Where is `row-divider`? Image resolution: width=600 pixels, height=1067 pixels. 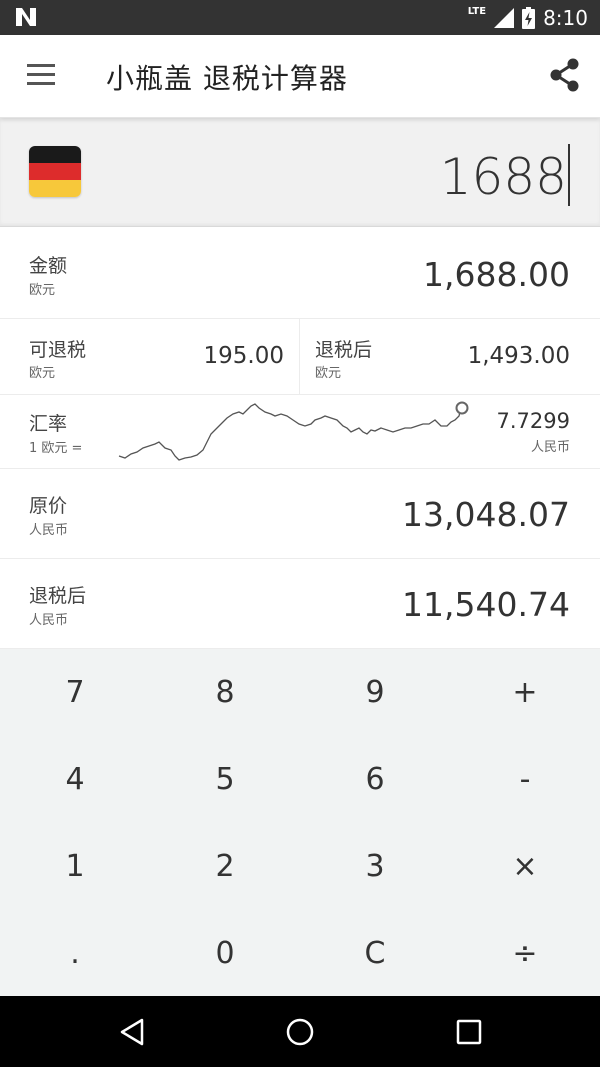 row-divider is located at coordinates (299, 356).